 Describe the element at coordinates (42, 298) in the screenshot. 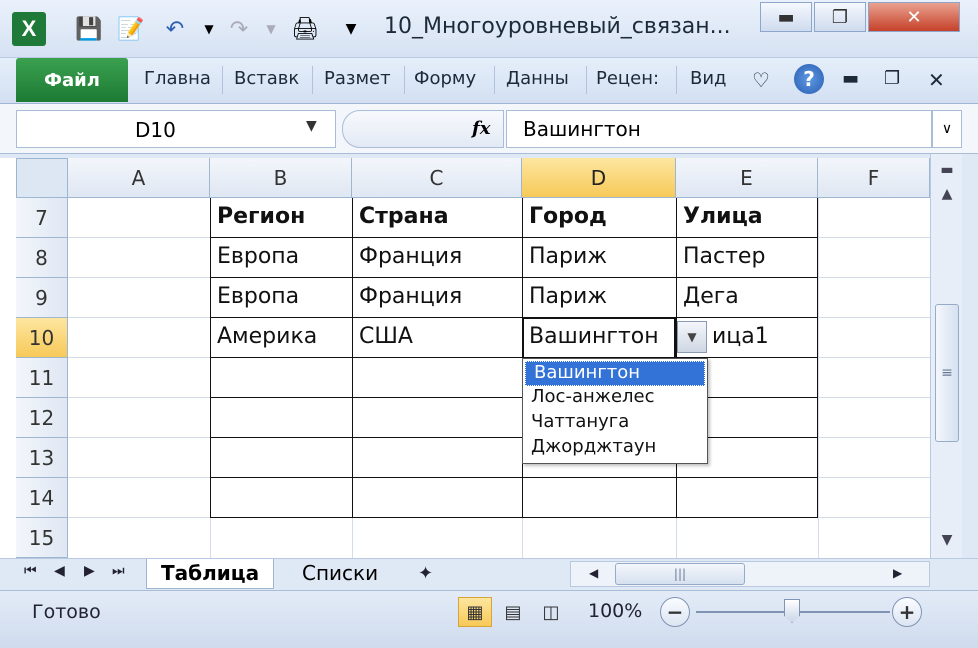

I see `row-header-9: 9` at that location.